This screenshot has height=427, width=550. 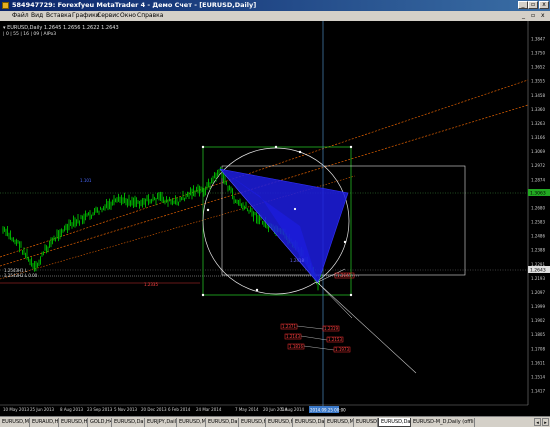 I want to click on price-axis-label: 1.3652, so click(x=538, y=67).